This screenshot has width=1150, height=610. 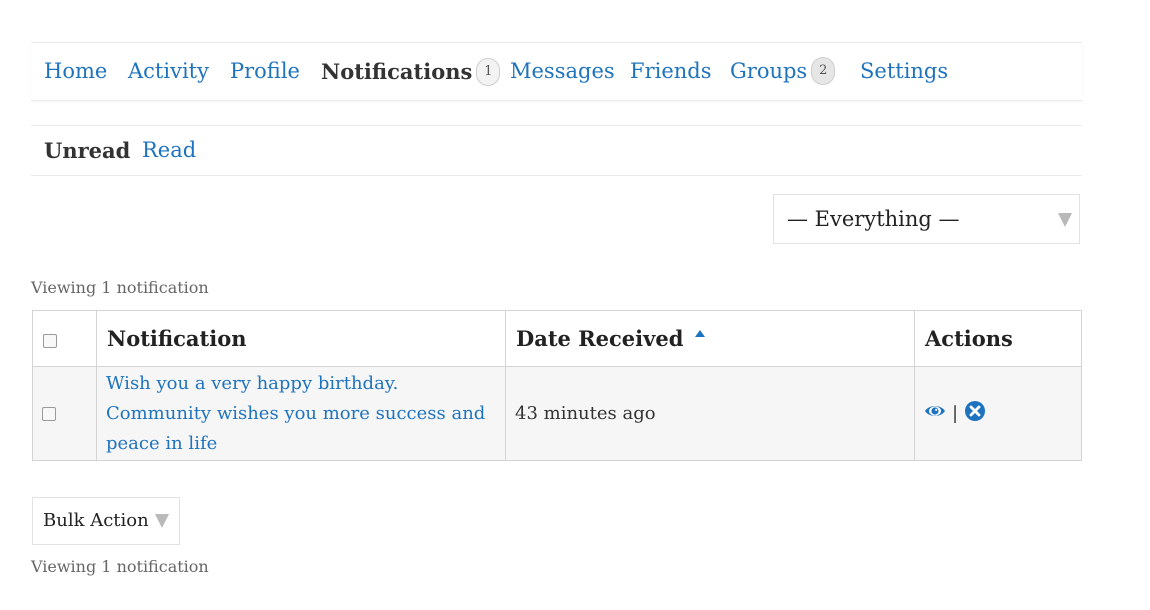 What do you see at coordinates (169, 150) in the screenshot?
I see `tab-read: Read` at bounding box center [169, 150].